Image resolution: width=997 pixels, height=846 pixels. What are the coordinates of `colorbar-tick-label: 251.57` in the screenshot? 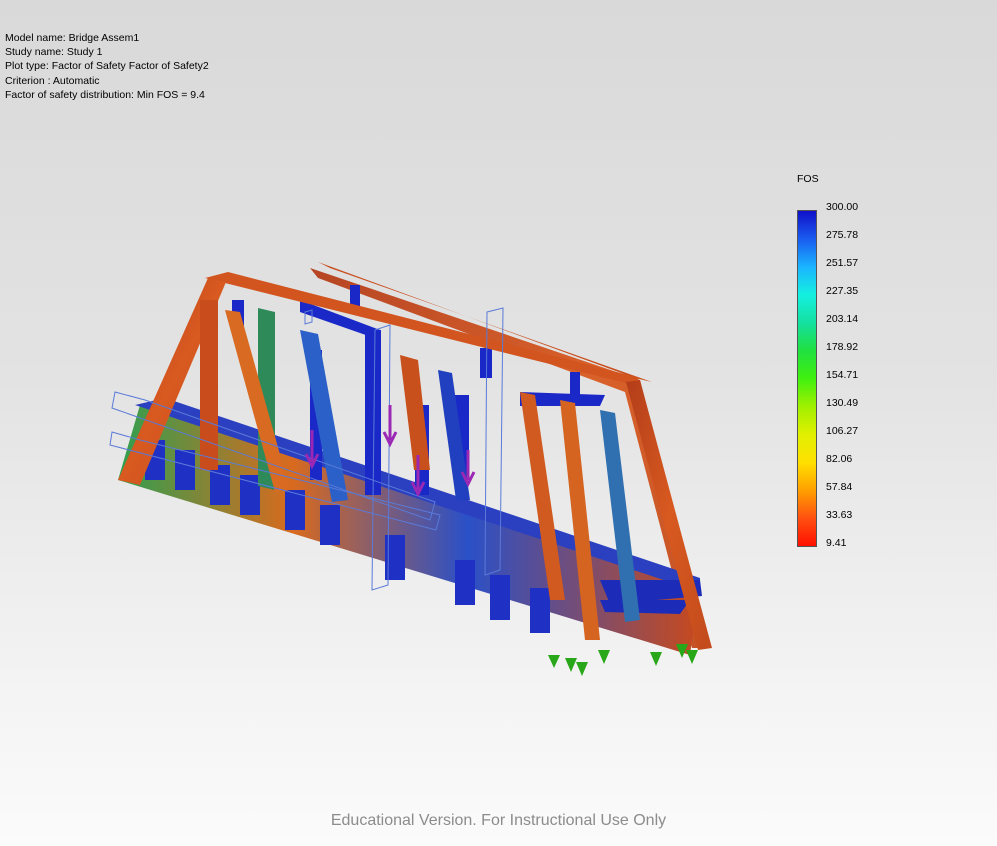 It's located at (842, 263).